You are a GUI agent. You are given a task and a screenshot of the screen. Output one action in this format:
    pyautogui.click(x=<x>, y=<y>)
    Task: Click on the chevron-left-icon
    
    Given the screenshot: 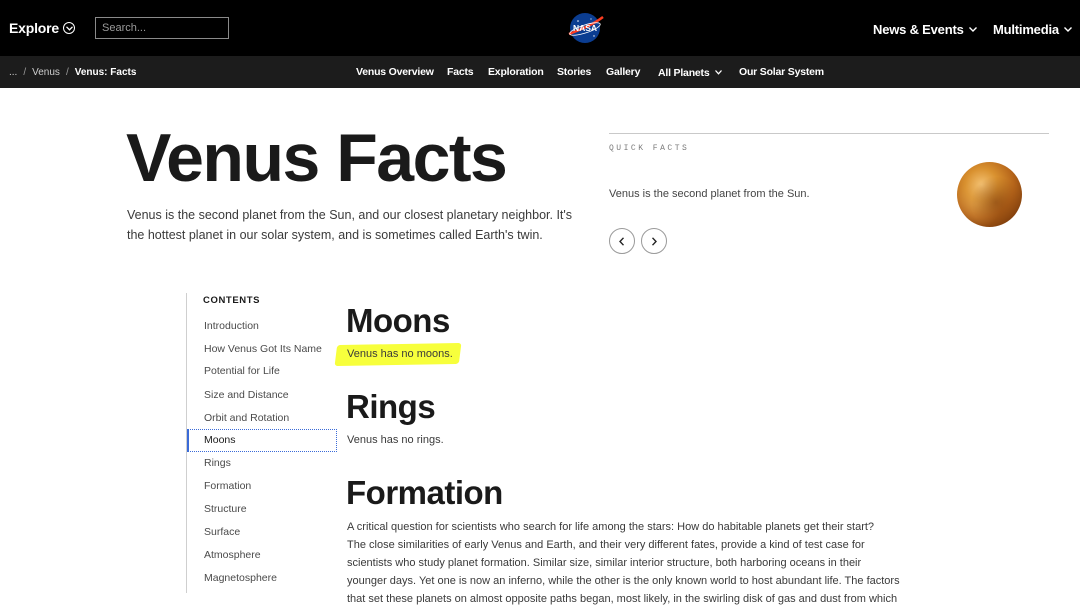 What is the action you would take?
    pyautogui.click(x=622, y=241)
    